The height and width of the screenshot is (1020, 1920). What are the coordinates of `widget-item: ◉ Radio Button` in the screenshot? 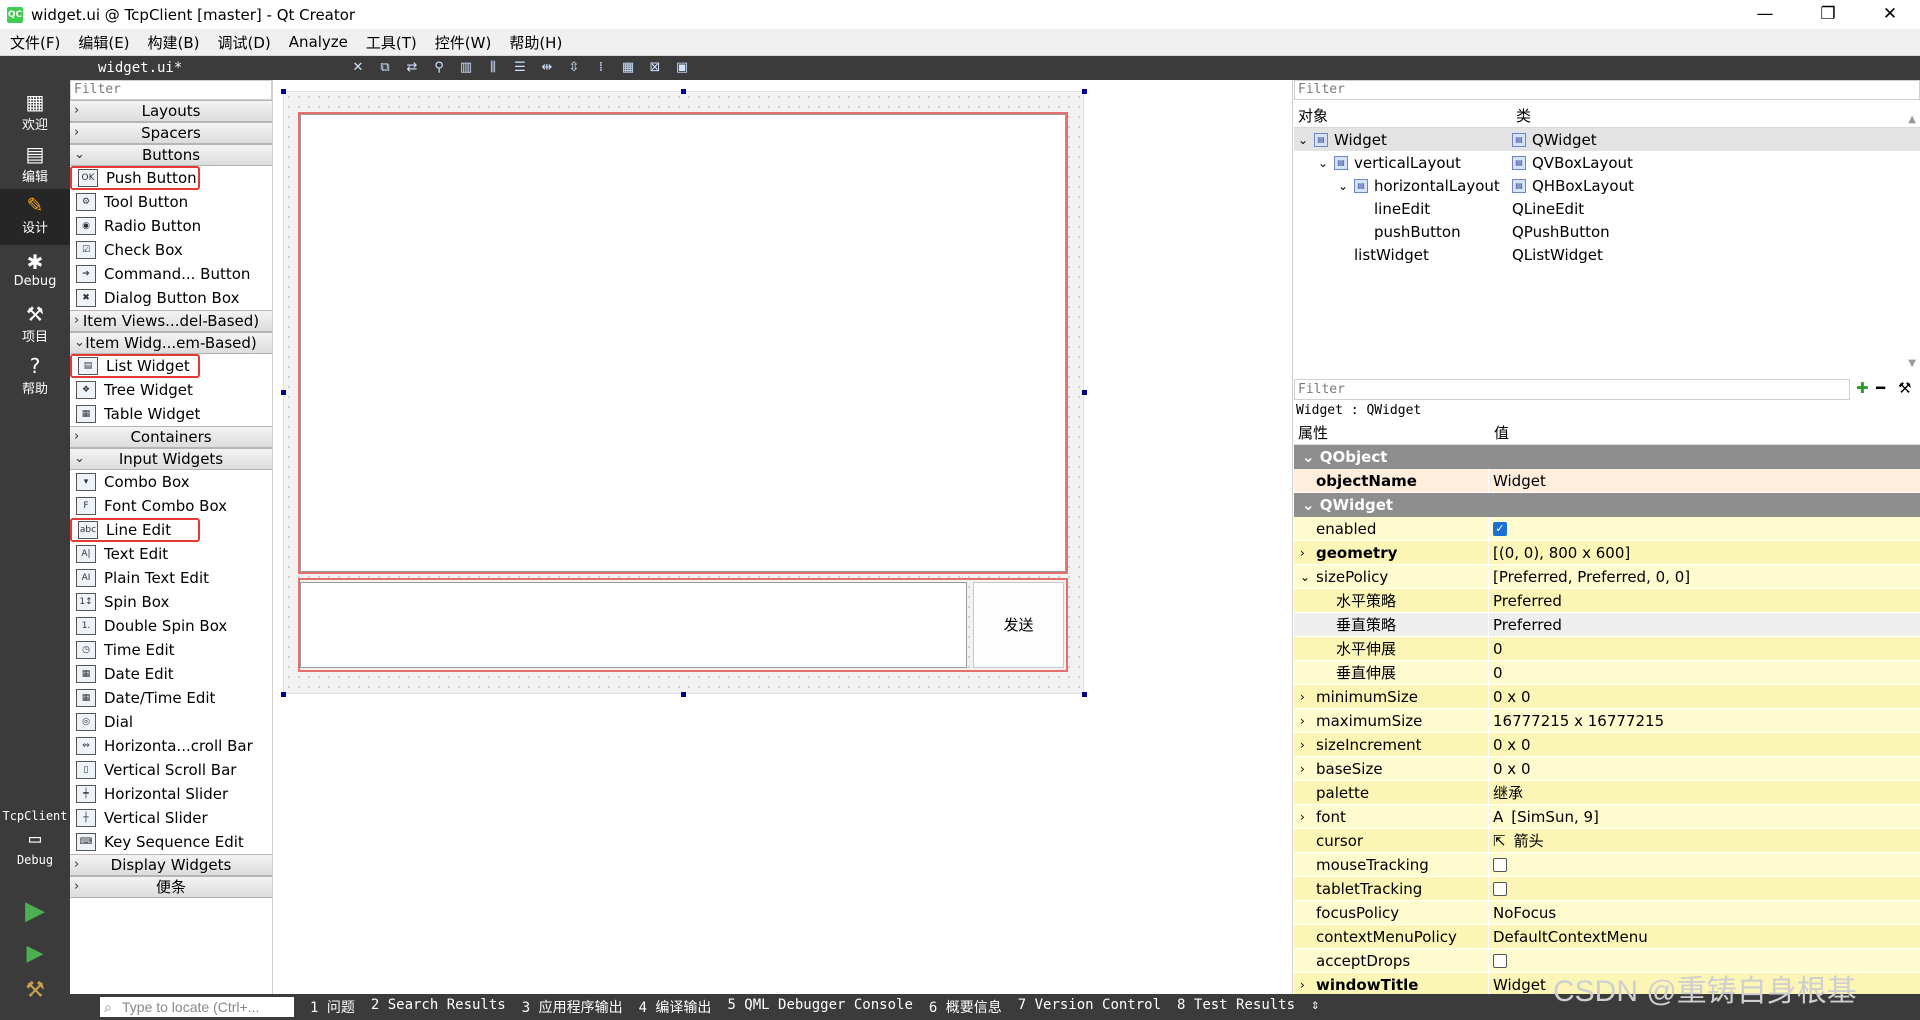 It's located at (171, 226).